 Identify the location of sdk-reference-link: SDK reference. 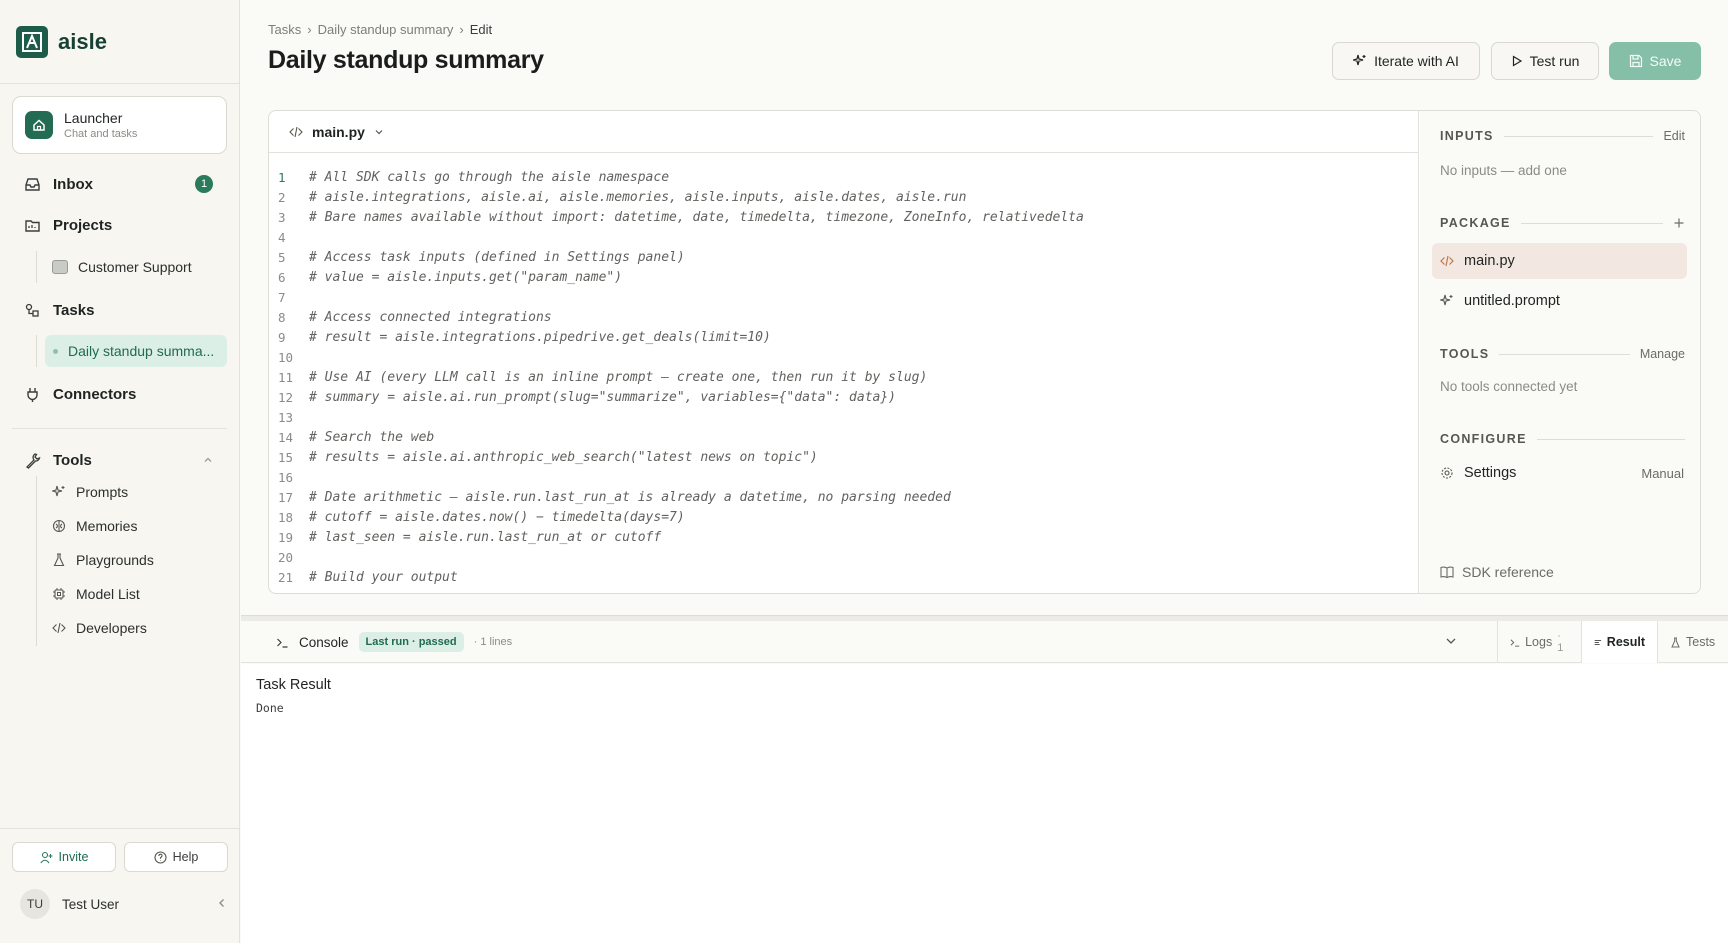
(1497, 572).